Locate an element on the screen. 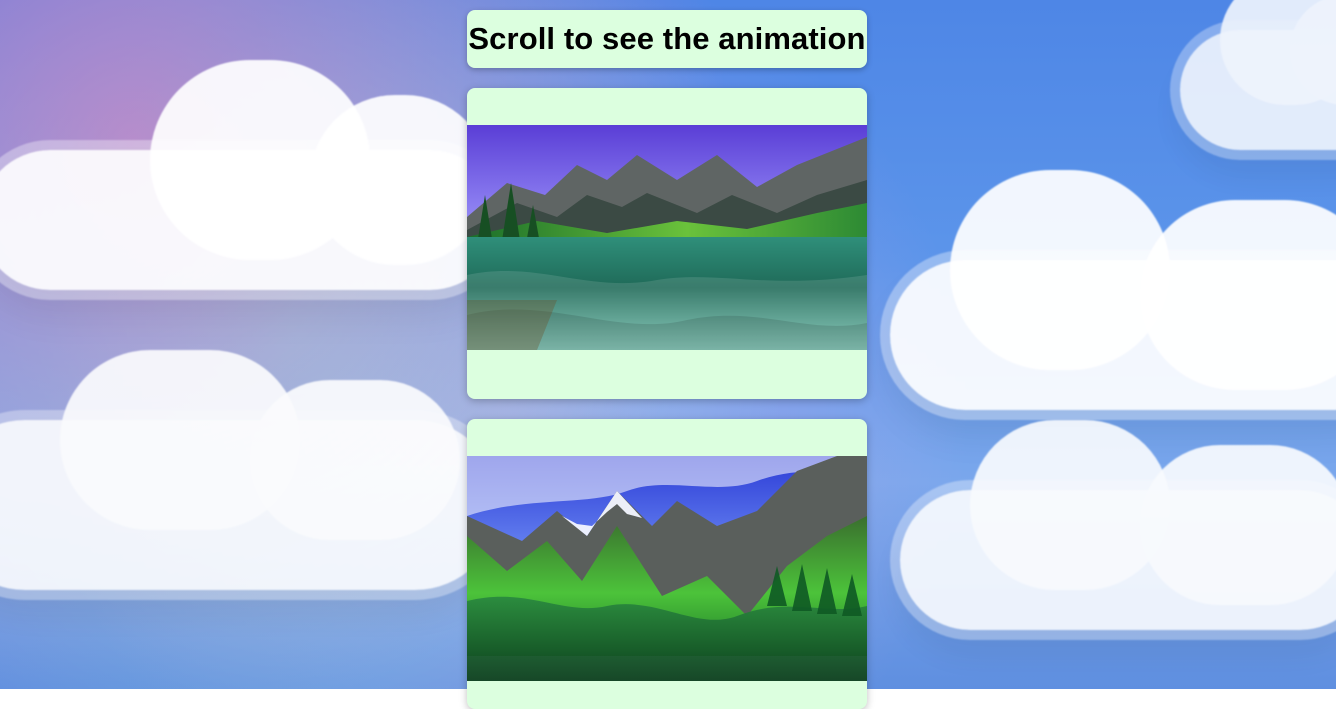  mountain-valley-image is located at coordinates (667, 568).